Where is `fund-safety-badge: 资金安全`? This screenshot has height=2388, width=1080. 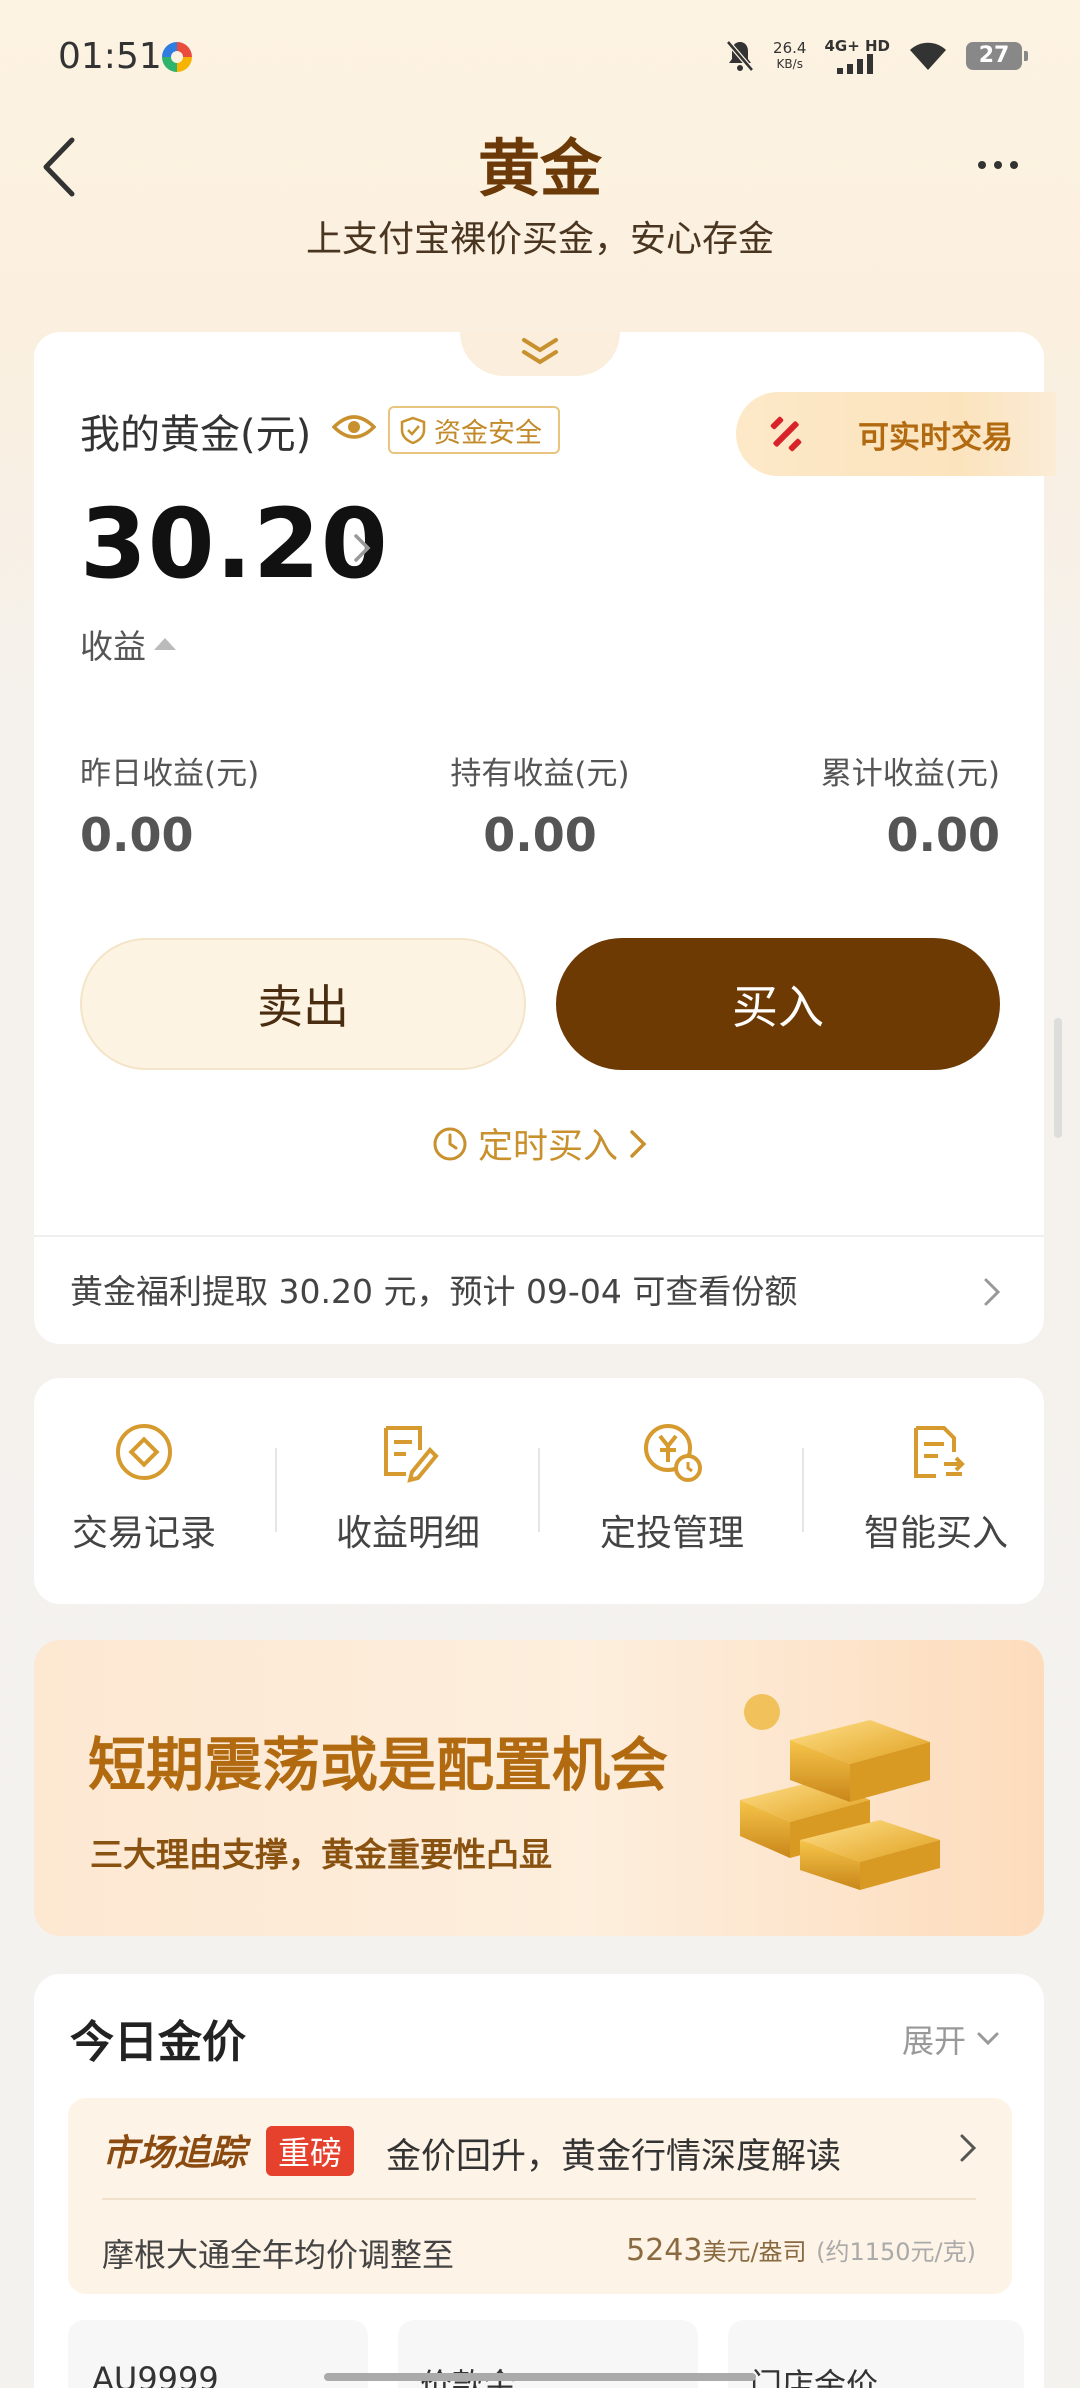 fund-safety-badge: 资金安全 is located at coordinates (474, 430).